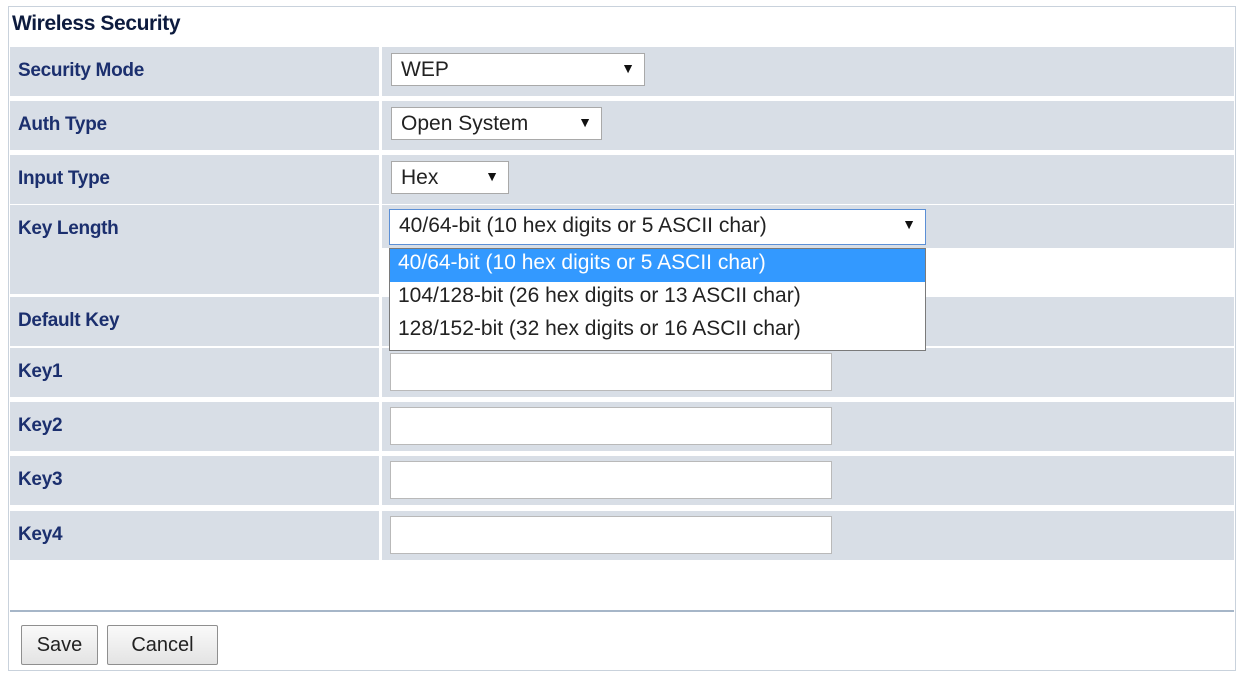 The width and height of the screenshot is (1243, 673). Describe the element at coordinates (194, 426) in the screenshot. I see `label-cell: Key2` at that location.